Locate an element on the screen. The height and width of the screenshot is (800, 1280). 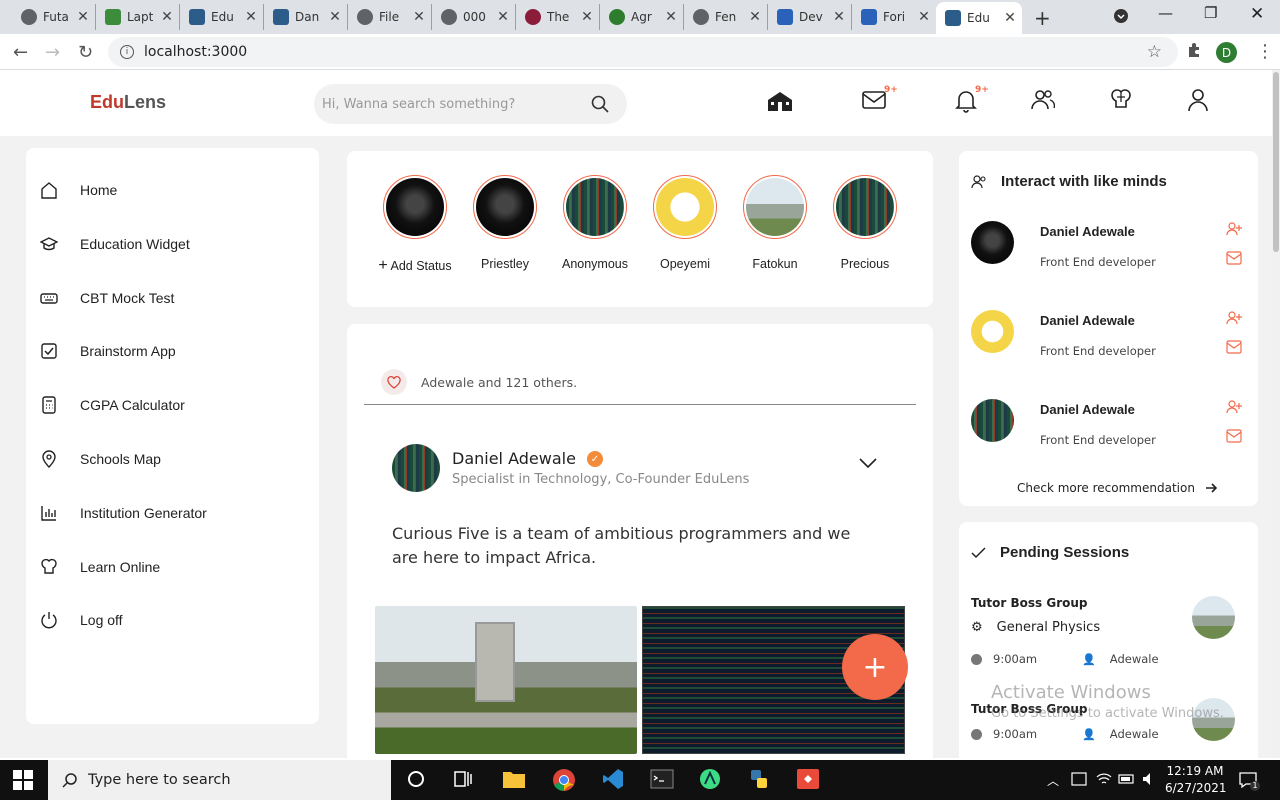
story-item: Precious is located at coordinates (865, 223).